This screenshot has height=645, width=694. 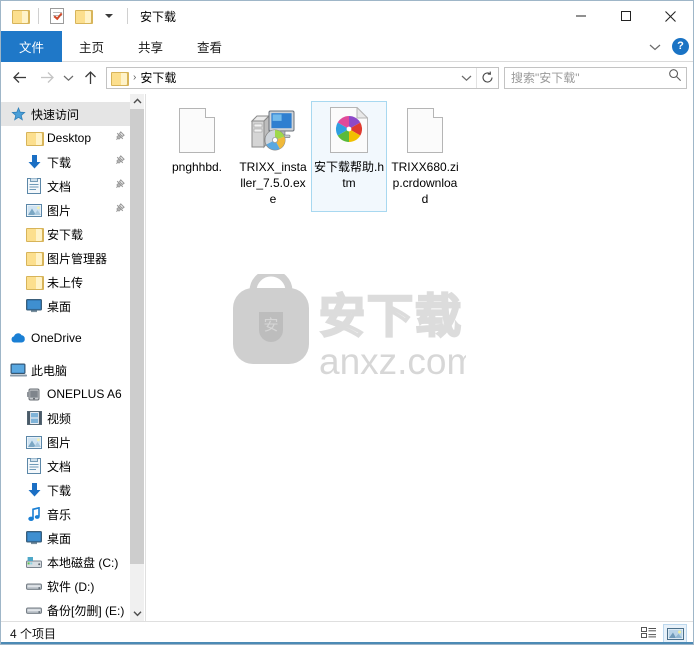 I want to click on sidebar-item-label: 图片, so click(x=59, y=442).